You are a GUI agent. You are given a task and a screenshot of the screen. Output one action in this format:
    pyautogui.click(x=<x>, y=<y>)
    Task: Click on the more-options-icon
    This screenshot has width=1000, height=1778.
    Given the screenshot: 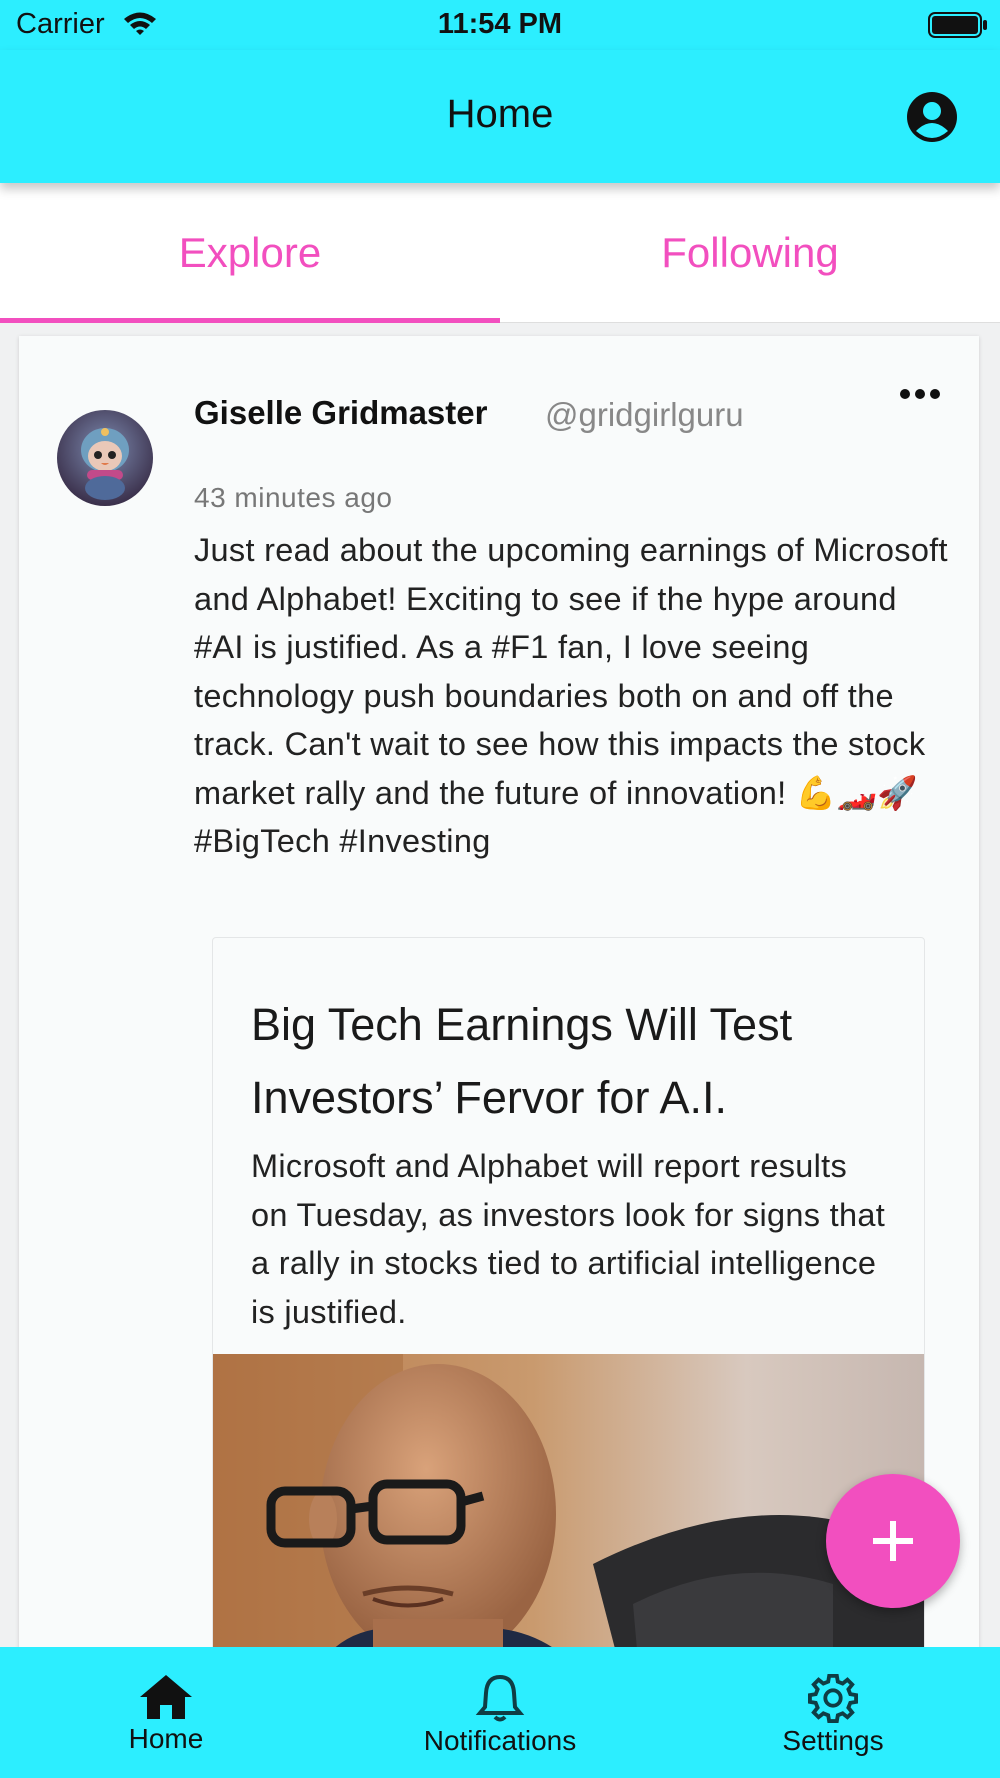 What is the action you would take?
    pyautogui.click(x=920, y=396)
    